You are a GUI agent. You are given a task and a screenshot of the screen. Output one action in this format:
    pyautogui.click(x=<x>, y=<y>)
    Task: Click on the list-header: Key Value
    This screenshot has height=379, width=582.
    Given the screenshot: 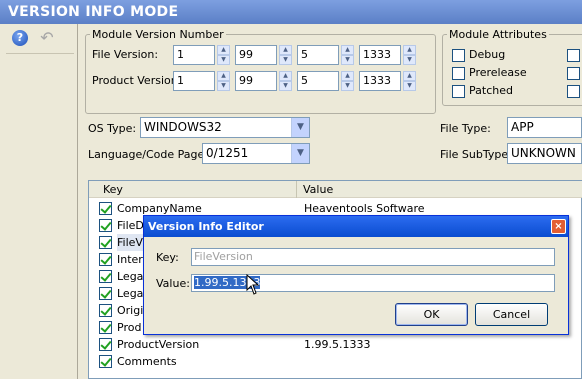 What is the action you would take?
    pyautogui.click(x=335, y=189)
    